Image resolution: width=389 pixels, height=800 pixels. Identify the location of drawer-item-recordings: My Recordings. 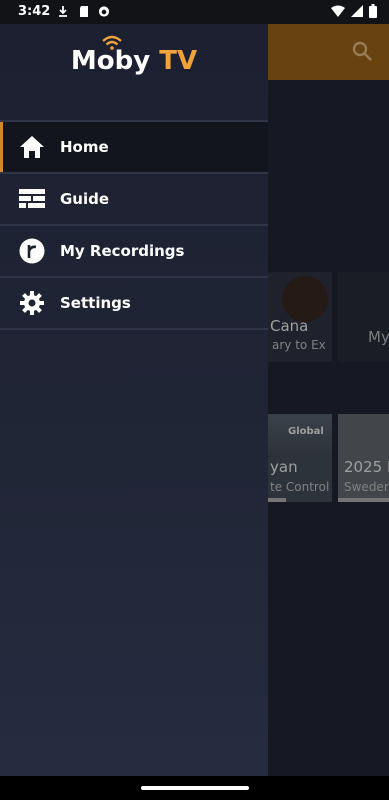
(134, 250).